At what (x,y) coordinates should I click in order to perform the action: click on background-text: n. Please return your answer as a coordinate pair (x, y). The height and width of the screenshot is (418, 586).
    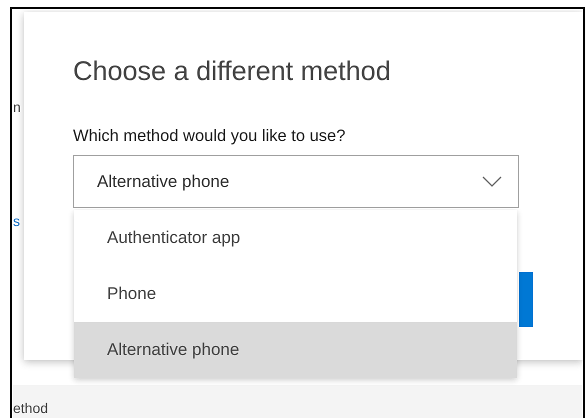
    Looking at the image, I should click on (17, 107).